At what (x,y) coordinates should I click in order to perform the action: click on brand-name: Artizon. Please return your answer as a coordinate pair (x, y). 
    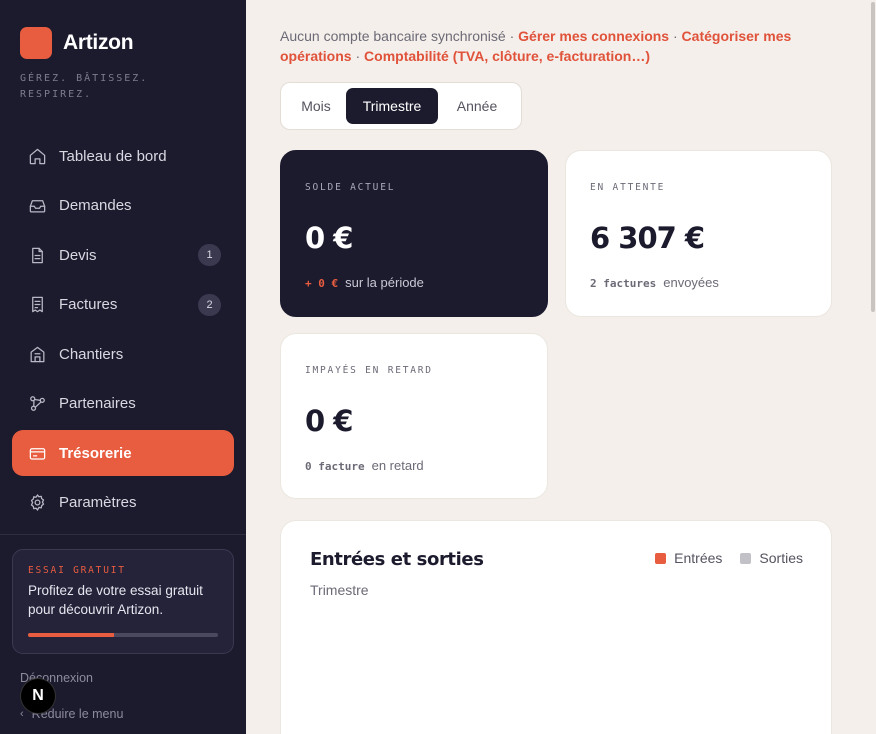
    Looking at the image, I should click on (98, 42).